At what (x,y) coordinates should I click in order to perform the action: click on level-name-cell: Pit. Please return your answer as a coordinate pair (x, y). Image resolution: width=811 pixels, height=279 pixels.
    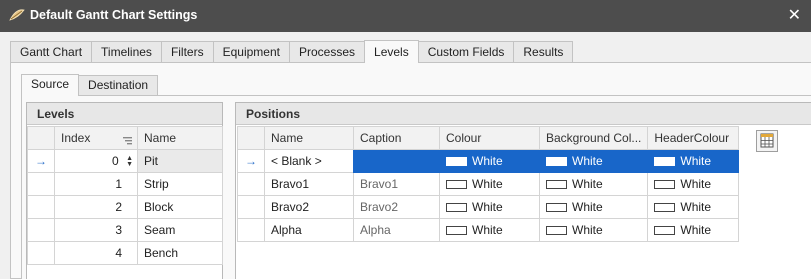
    Looking at the image, I should click on (180, 161).